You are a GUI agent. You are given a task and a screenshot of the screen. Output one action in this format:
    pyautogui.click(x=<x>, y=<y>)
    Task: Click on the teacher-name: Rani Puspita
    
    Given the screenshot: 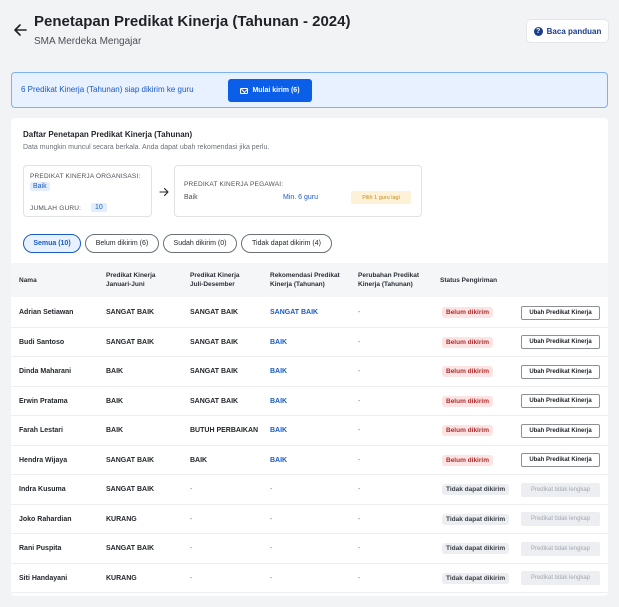 What is the action you would take?
    pyautogui.click(x=40, y=549)
    